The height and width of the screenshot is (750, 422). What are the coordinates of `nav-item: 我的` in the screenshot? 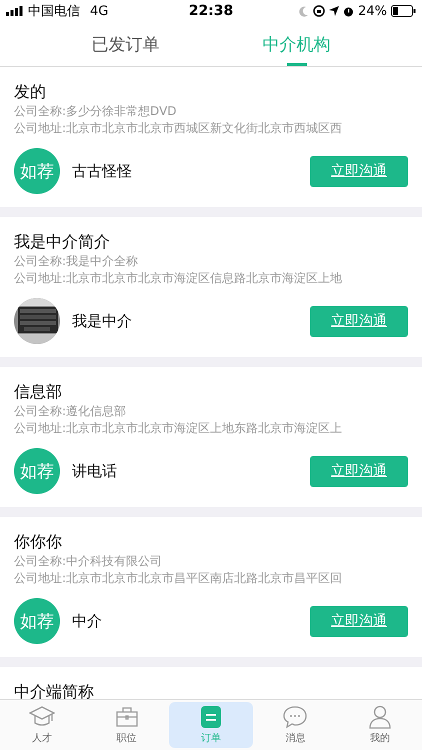 It's located at (380, 725).